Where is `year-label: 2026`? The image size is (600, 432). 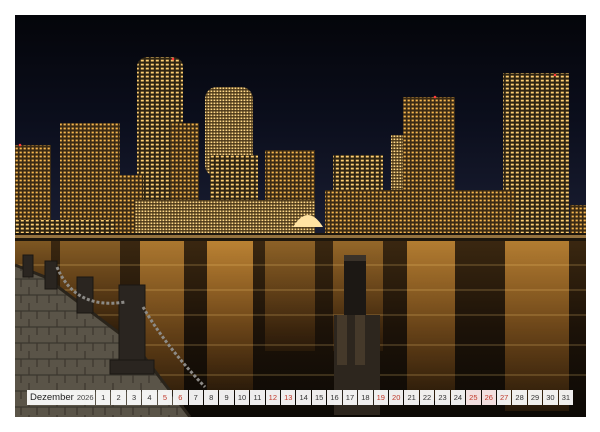 year-label: 2026 is located at coordinates (85, 397).